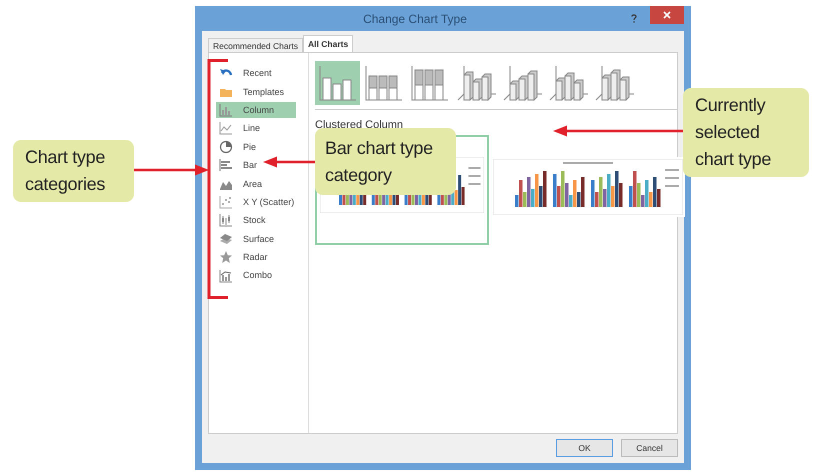 The height and width of the screenshot is (472, 824). I want to click on chart-subtype-title: Clustered Column, so click(359, 125).